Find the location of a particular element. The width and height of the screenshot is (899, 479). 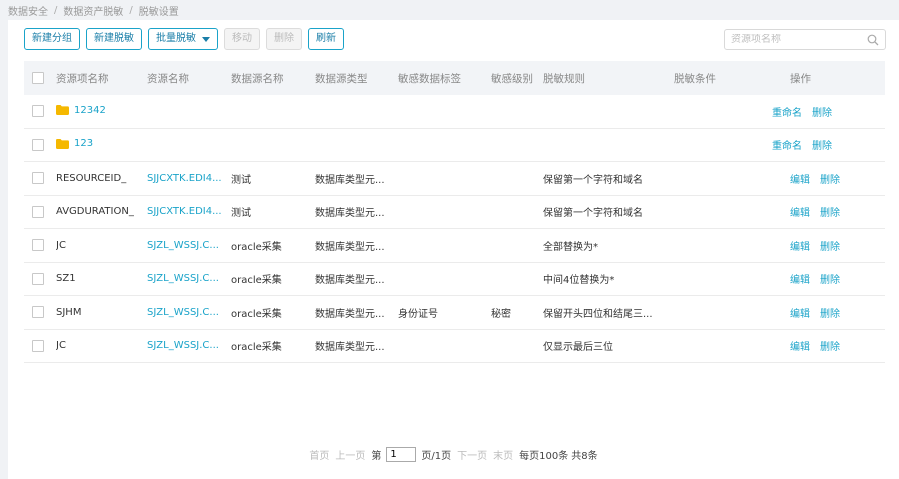

folder-link: 123 is located at coordinates (74, 143).